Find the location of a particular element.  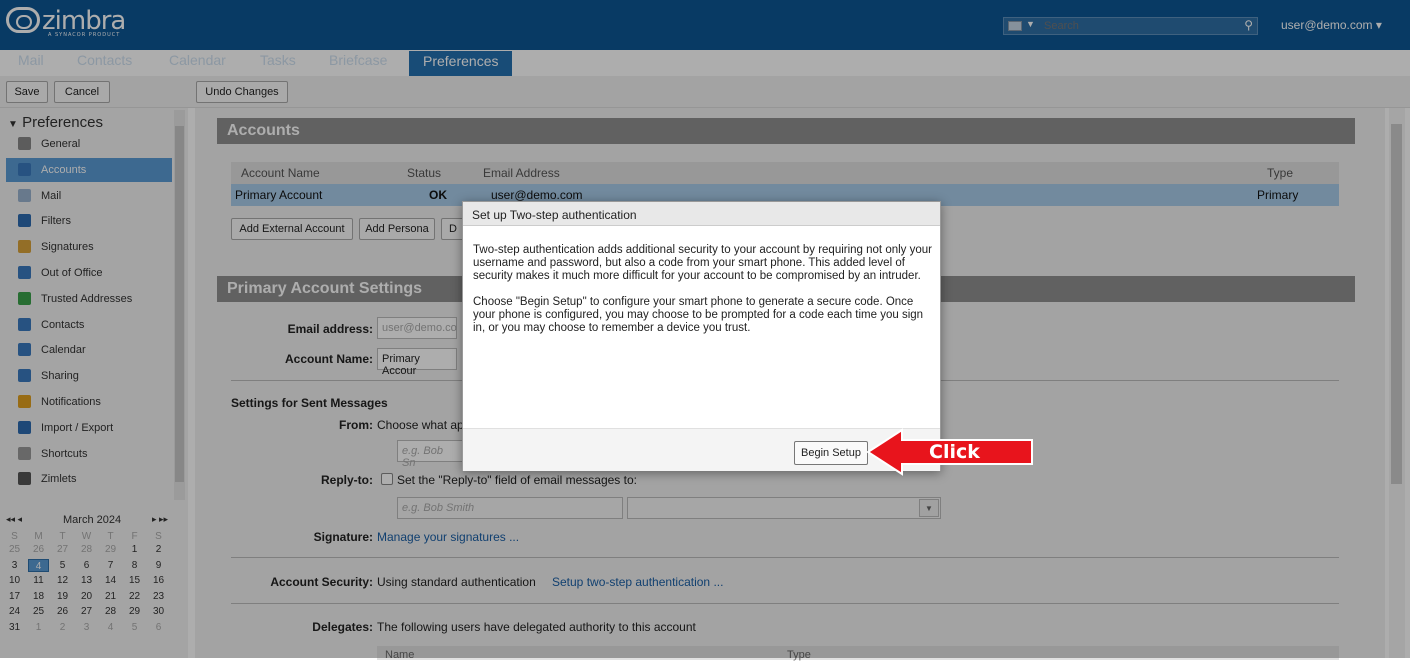

dialog-title: Set up Two-step authentication is located at coordinates (701, 214).